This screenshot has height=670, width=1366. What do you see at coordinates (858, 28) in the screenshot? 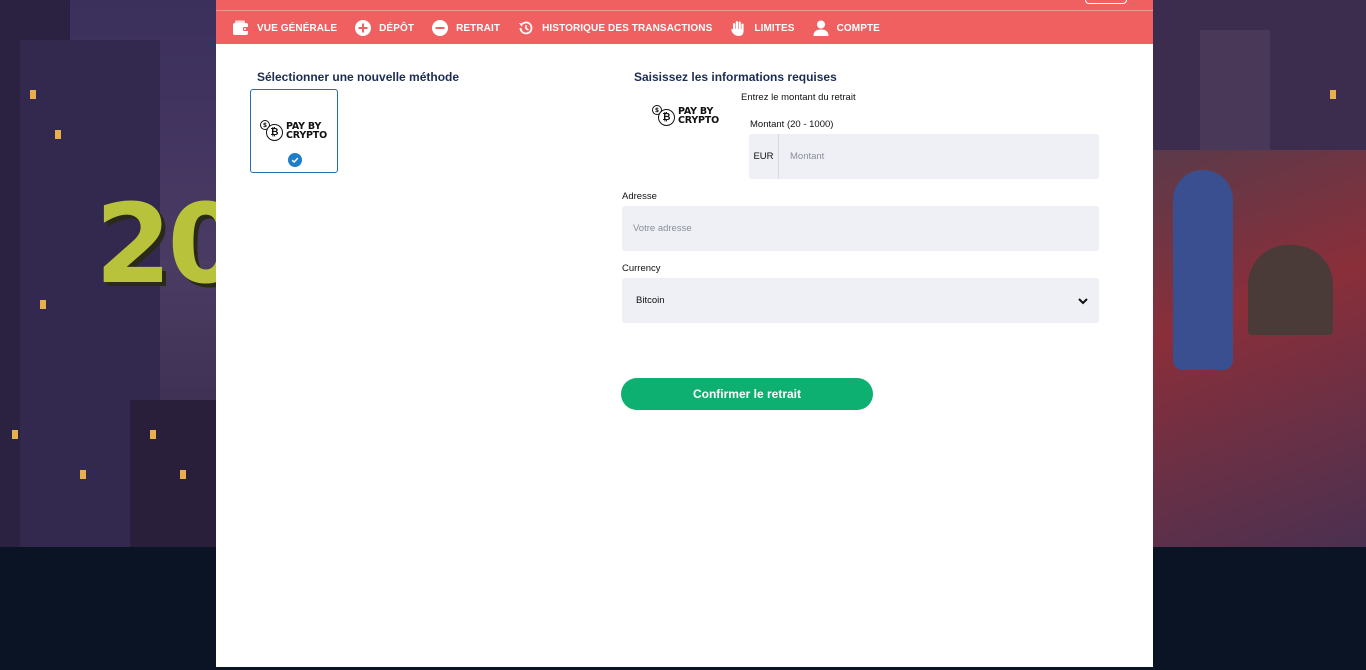
I see `nav-item-label: COMPTE` at bounding box center [858, 28].